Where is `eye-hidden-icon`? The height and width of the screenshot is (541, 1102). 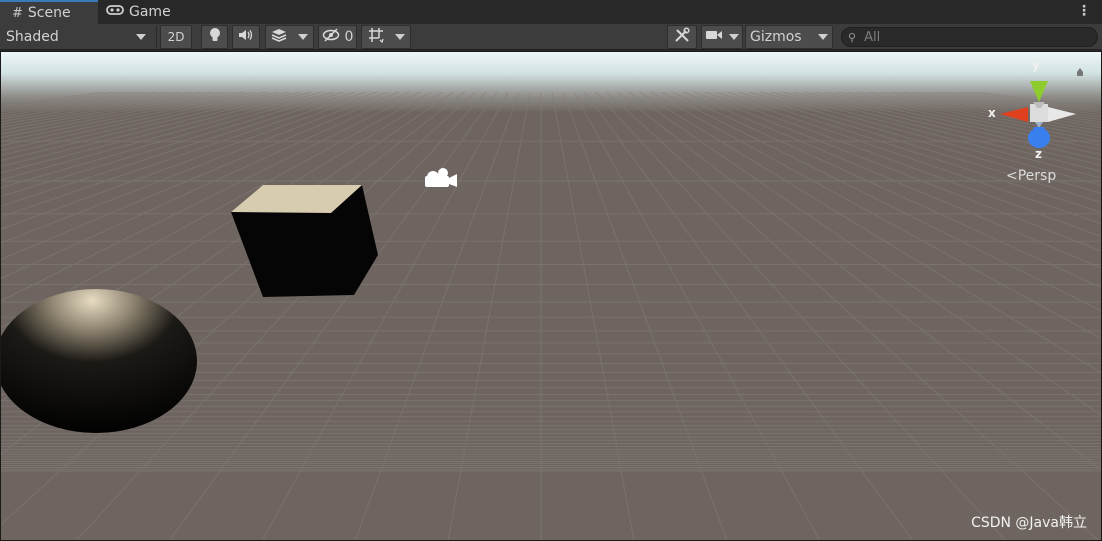
eye-hidden-icon is located at coordinates (331, 37).